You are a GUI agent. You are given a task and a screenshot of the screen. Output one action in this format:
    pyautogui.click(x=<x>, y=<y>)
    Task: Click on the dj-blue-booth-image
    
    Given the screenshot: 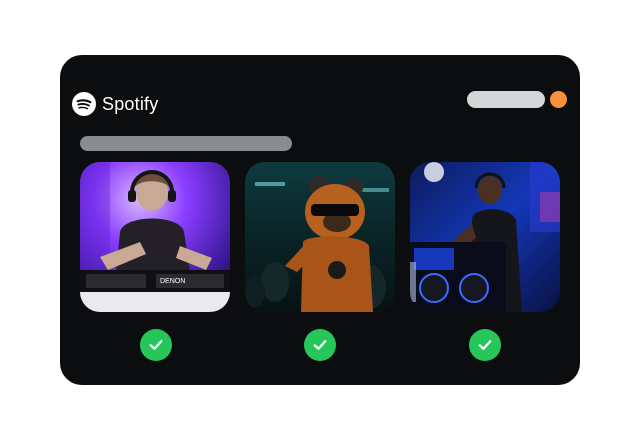 What is the action you would take?
    pyautogui.click(x=485, y=237)
    